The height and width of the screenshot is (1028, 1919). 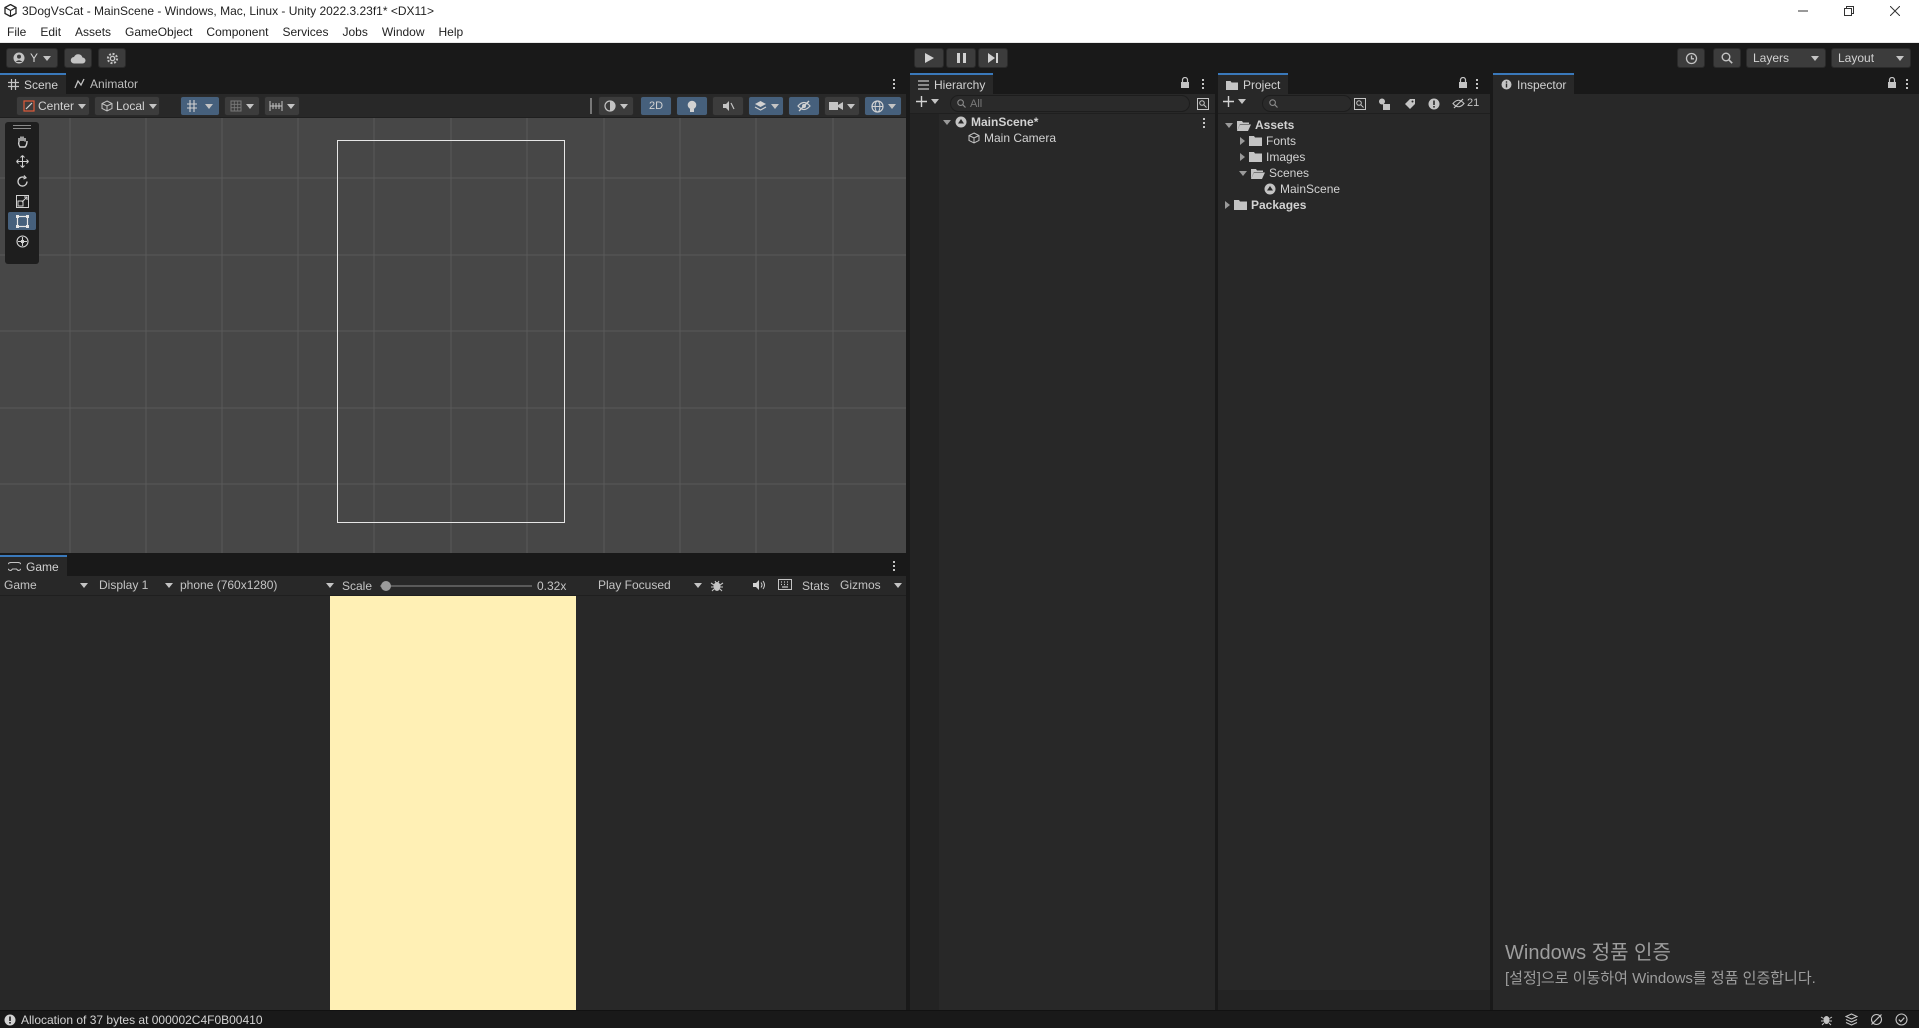 I want to click on project-folder-fonts: Fonts, so click(x=1268, y=141).